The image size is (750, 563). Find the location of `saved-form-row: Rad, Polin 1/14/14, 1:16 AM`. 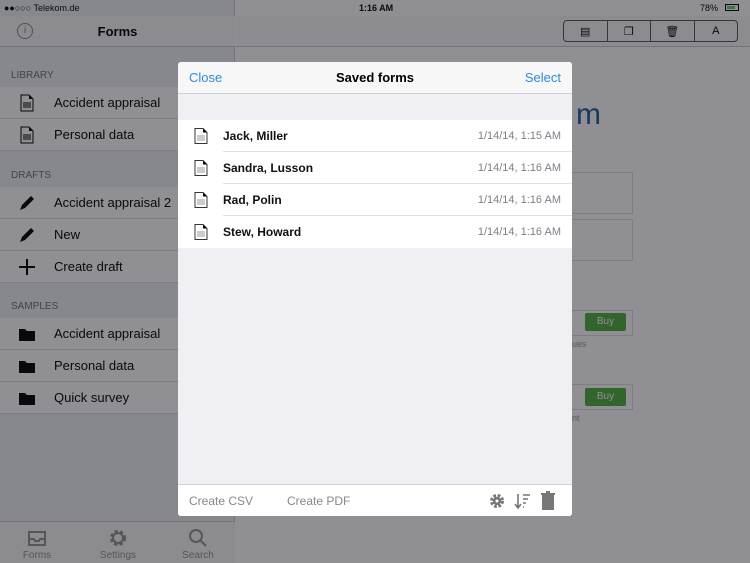

saved-form-row: Rad, Polin 1/14/14, 1:16 AM is located at coordinates (375, 200).